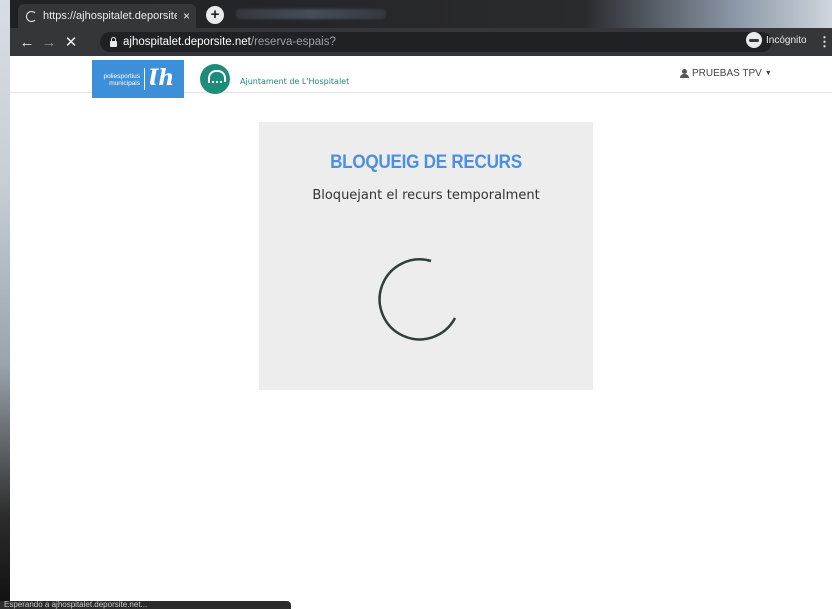  I want to click on url-host: ajhospitalet.deporsite.net, so click(187, 42).